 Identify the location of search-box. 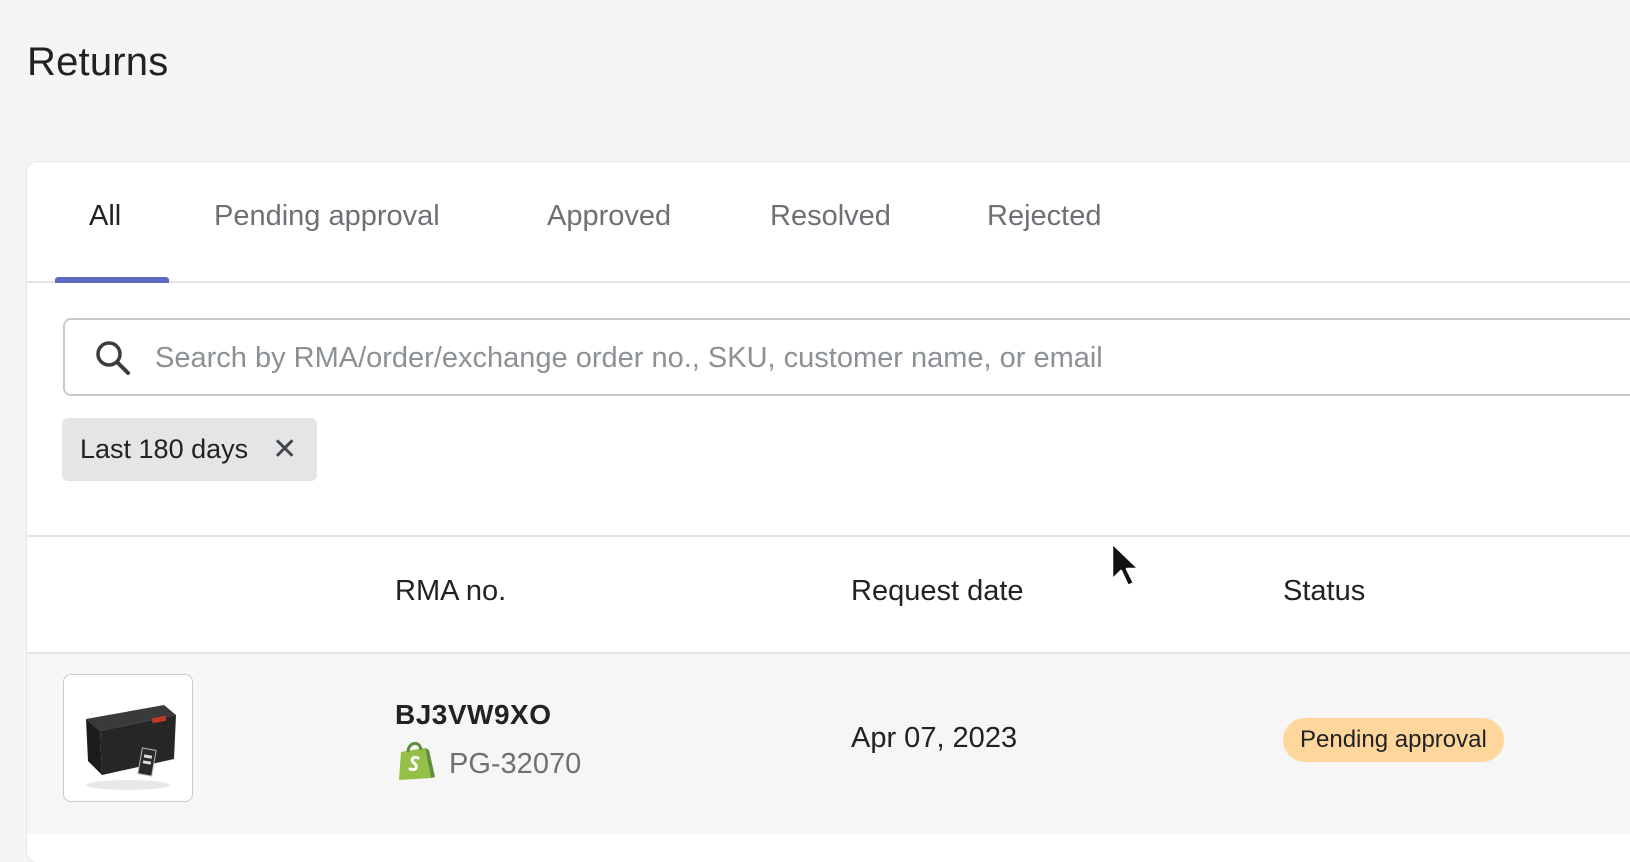
(846, 357).